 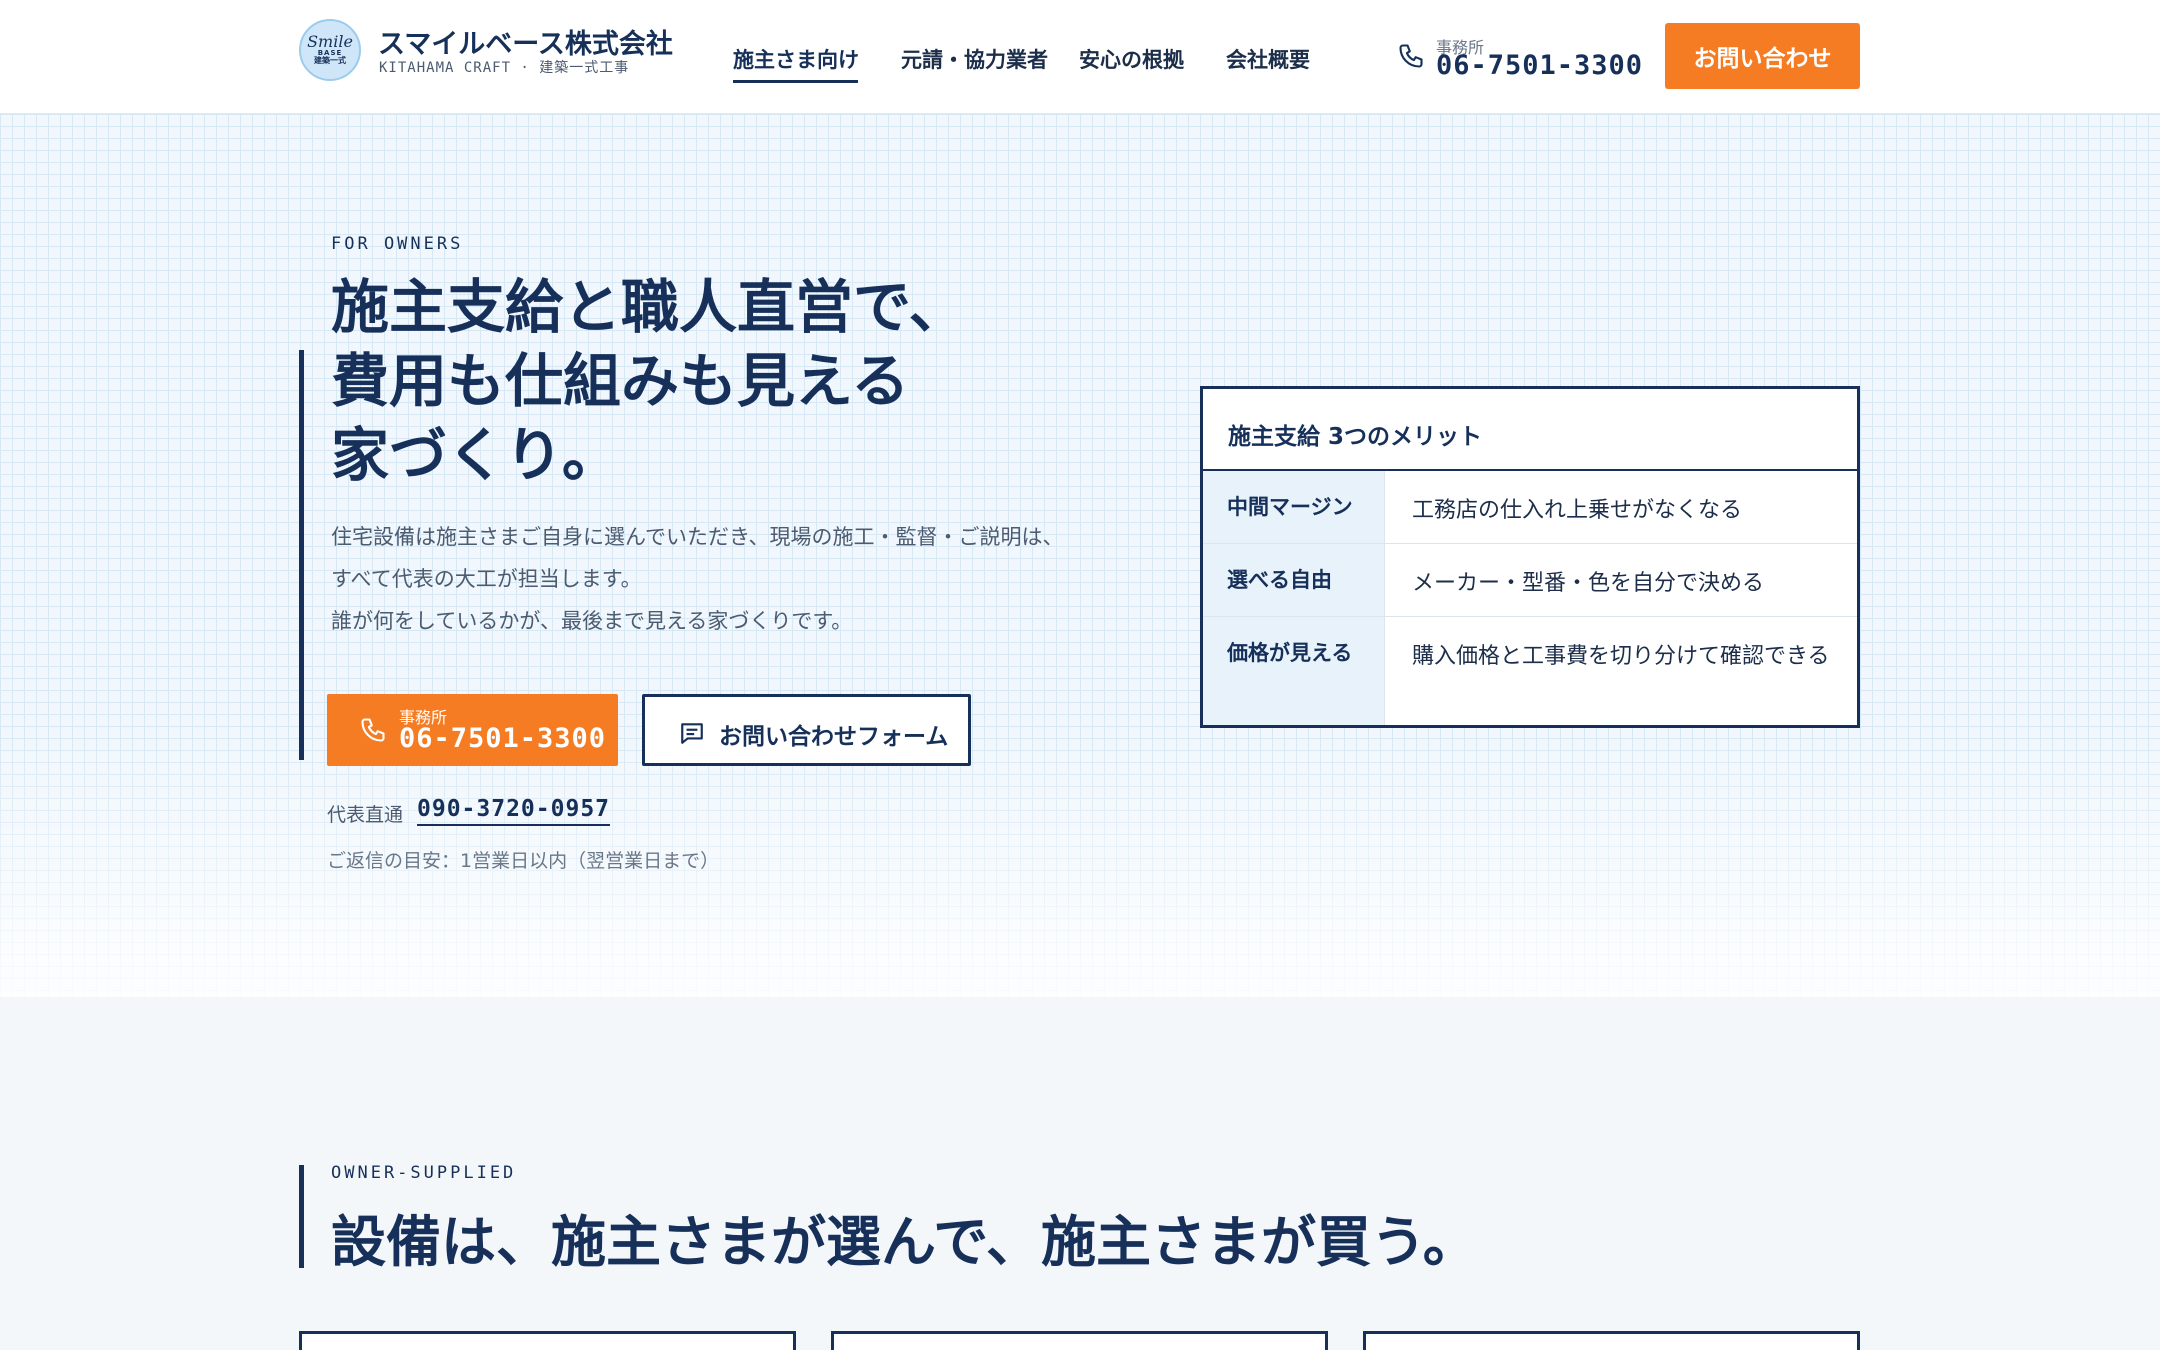 I want to click on header-phone-number: 06-7501-3300, so click(x=1539, y=65).